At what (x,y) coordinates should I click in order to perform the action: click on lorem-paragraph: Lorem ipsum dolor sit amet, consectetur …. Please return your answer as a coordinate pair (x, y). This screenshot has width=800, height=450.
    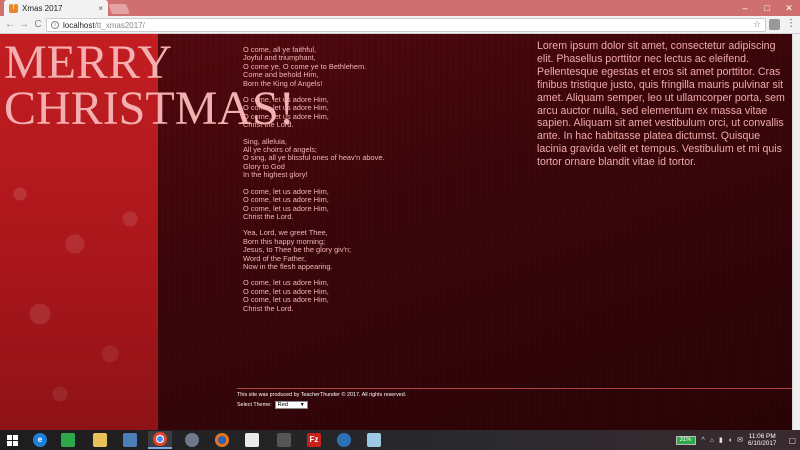
    Looking at the image, I should click on (661, 104).